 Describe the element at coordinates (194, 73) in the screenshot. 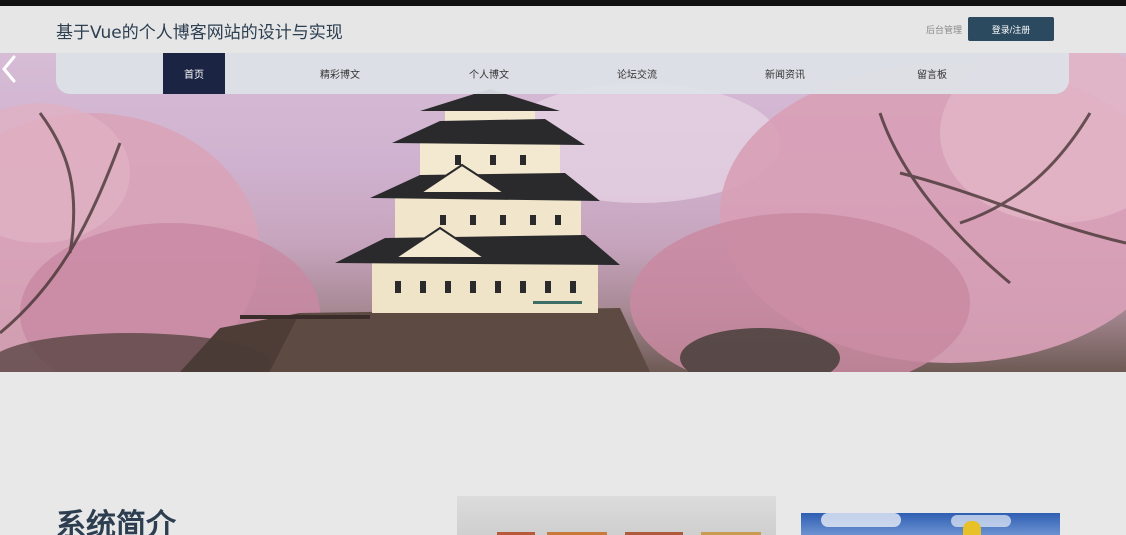

I see `nav-item-home: 首页` at that location.